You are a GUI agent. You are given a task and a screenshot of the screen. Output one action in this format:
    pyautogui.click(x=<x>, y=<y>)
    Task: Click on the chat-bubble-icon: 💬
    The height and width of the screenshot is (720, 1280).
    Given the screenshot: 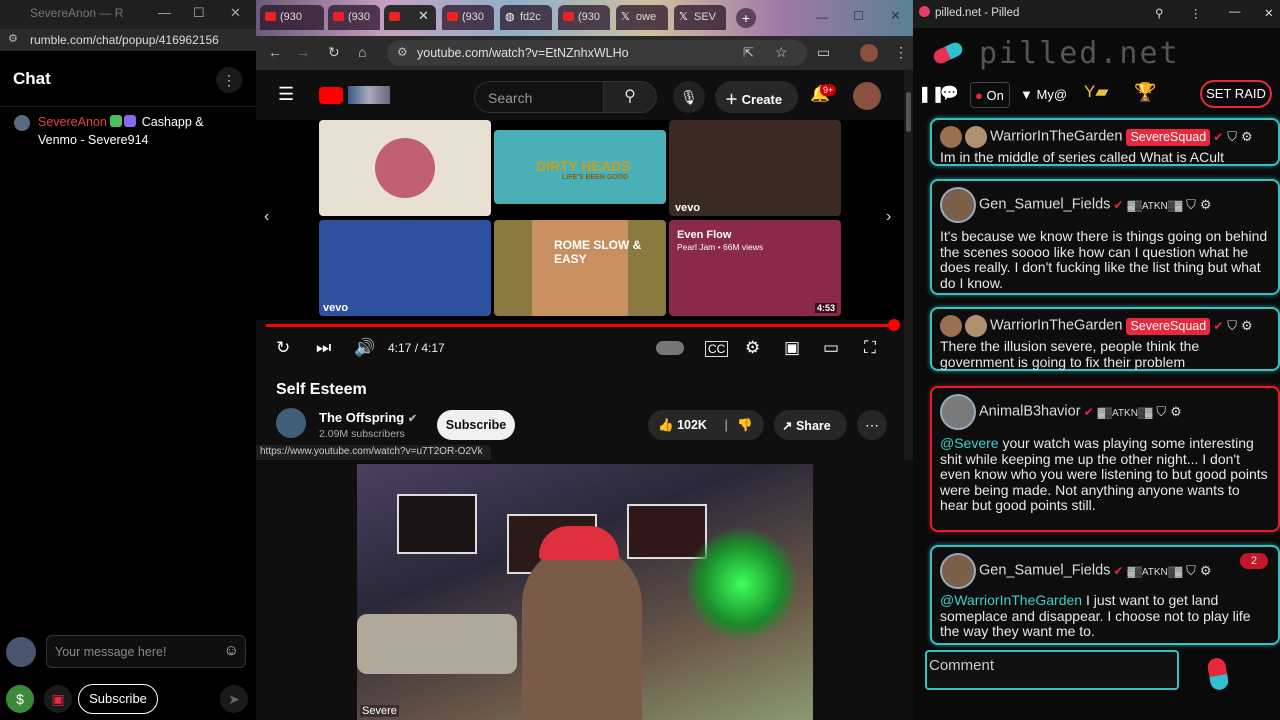 What is the action you would take?
    pyautogui.click(x=949, y=93)
    